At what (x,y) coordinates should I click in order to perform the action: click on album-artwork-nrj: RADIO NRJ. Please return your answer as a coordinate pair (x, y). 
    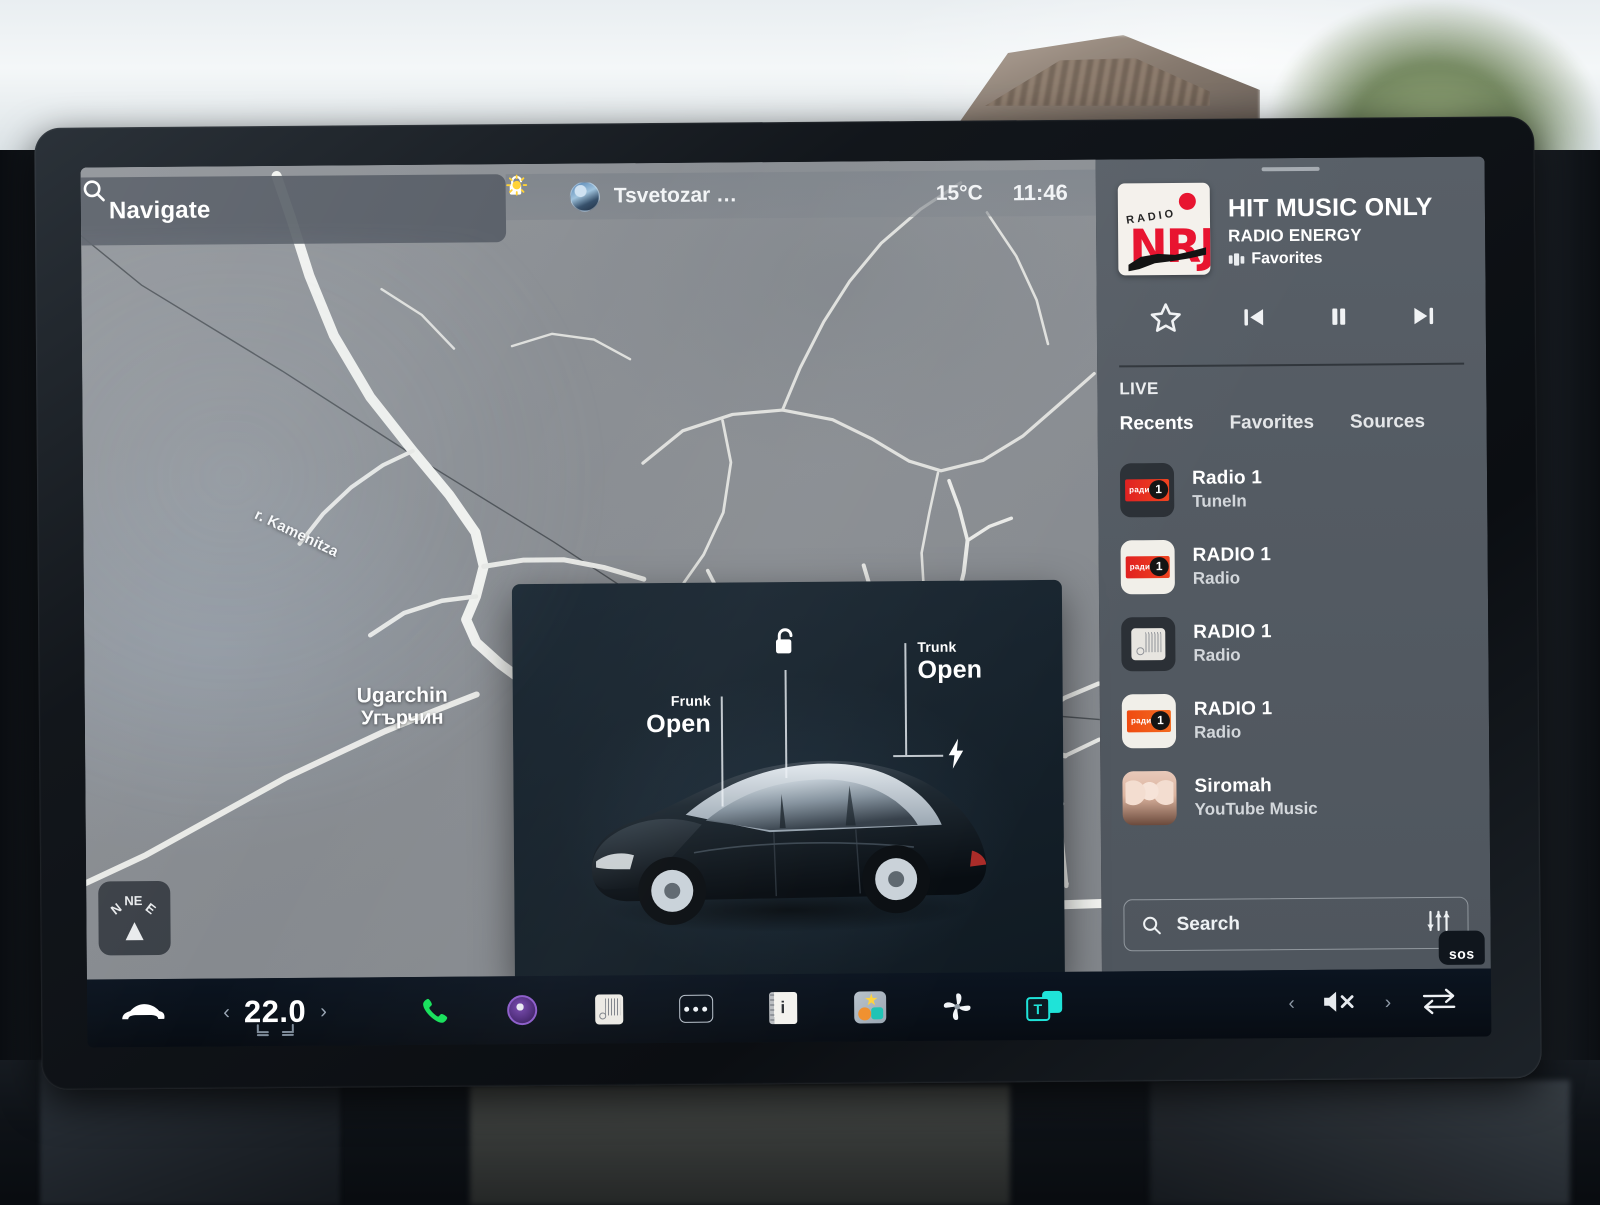
    Looking at the image, I should click on (1164, 229).